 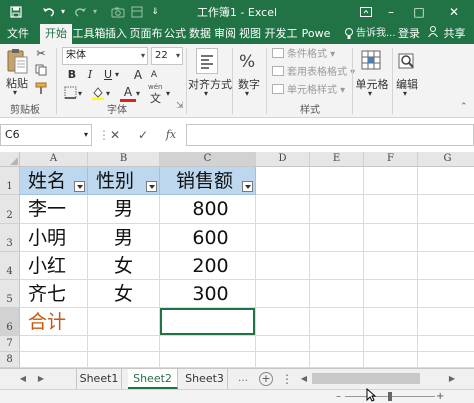 I want to click on column-header-c: C, so click(x=208, y=159).